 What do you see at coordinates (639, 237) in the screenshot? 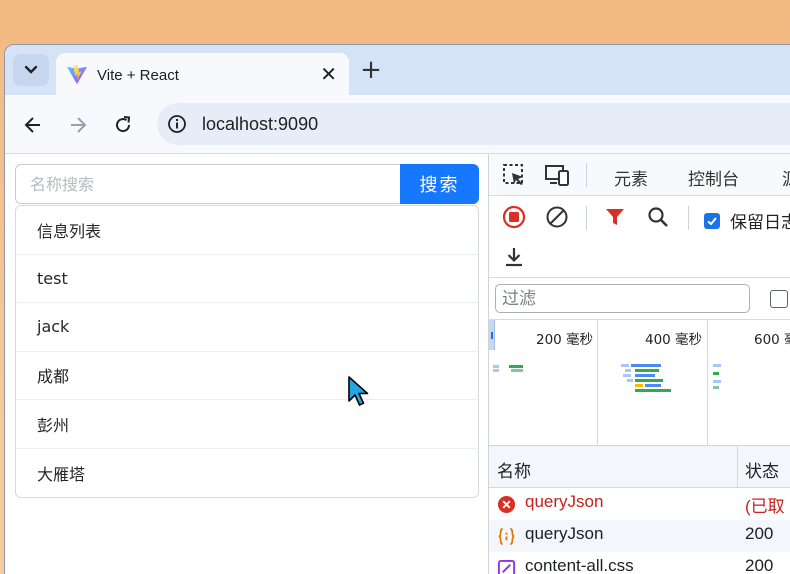
I see `network-toolbar: 保留日志` at bounding box center [639, 237].